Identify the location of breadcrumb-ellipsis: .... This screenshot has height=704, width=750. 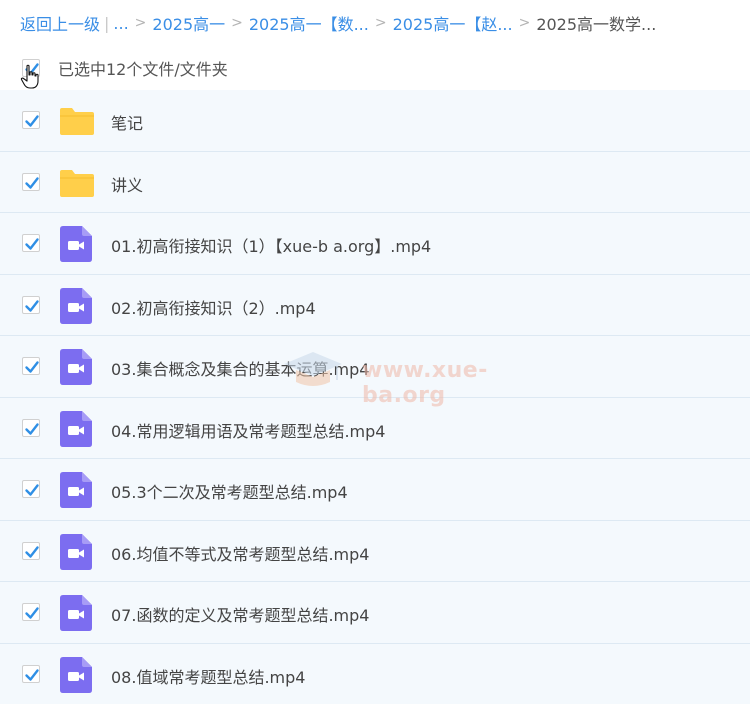
(120, 23).